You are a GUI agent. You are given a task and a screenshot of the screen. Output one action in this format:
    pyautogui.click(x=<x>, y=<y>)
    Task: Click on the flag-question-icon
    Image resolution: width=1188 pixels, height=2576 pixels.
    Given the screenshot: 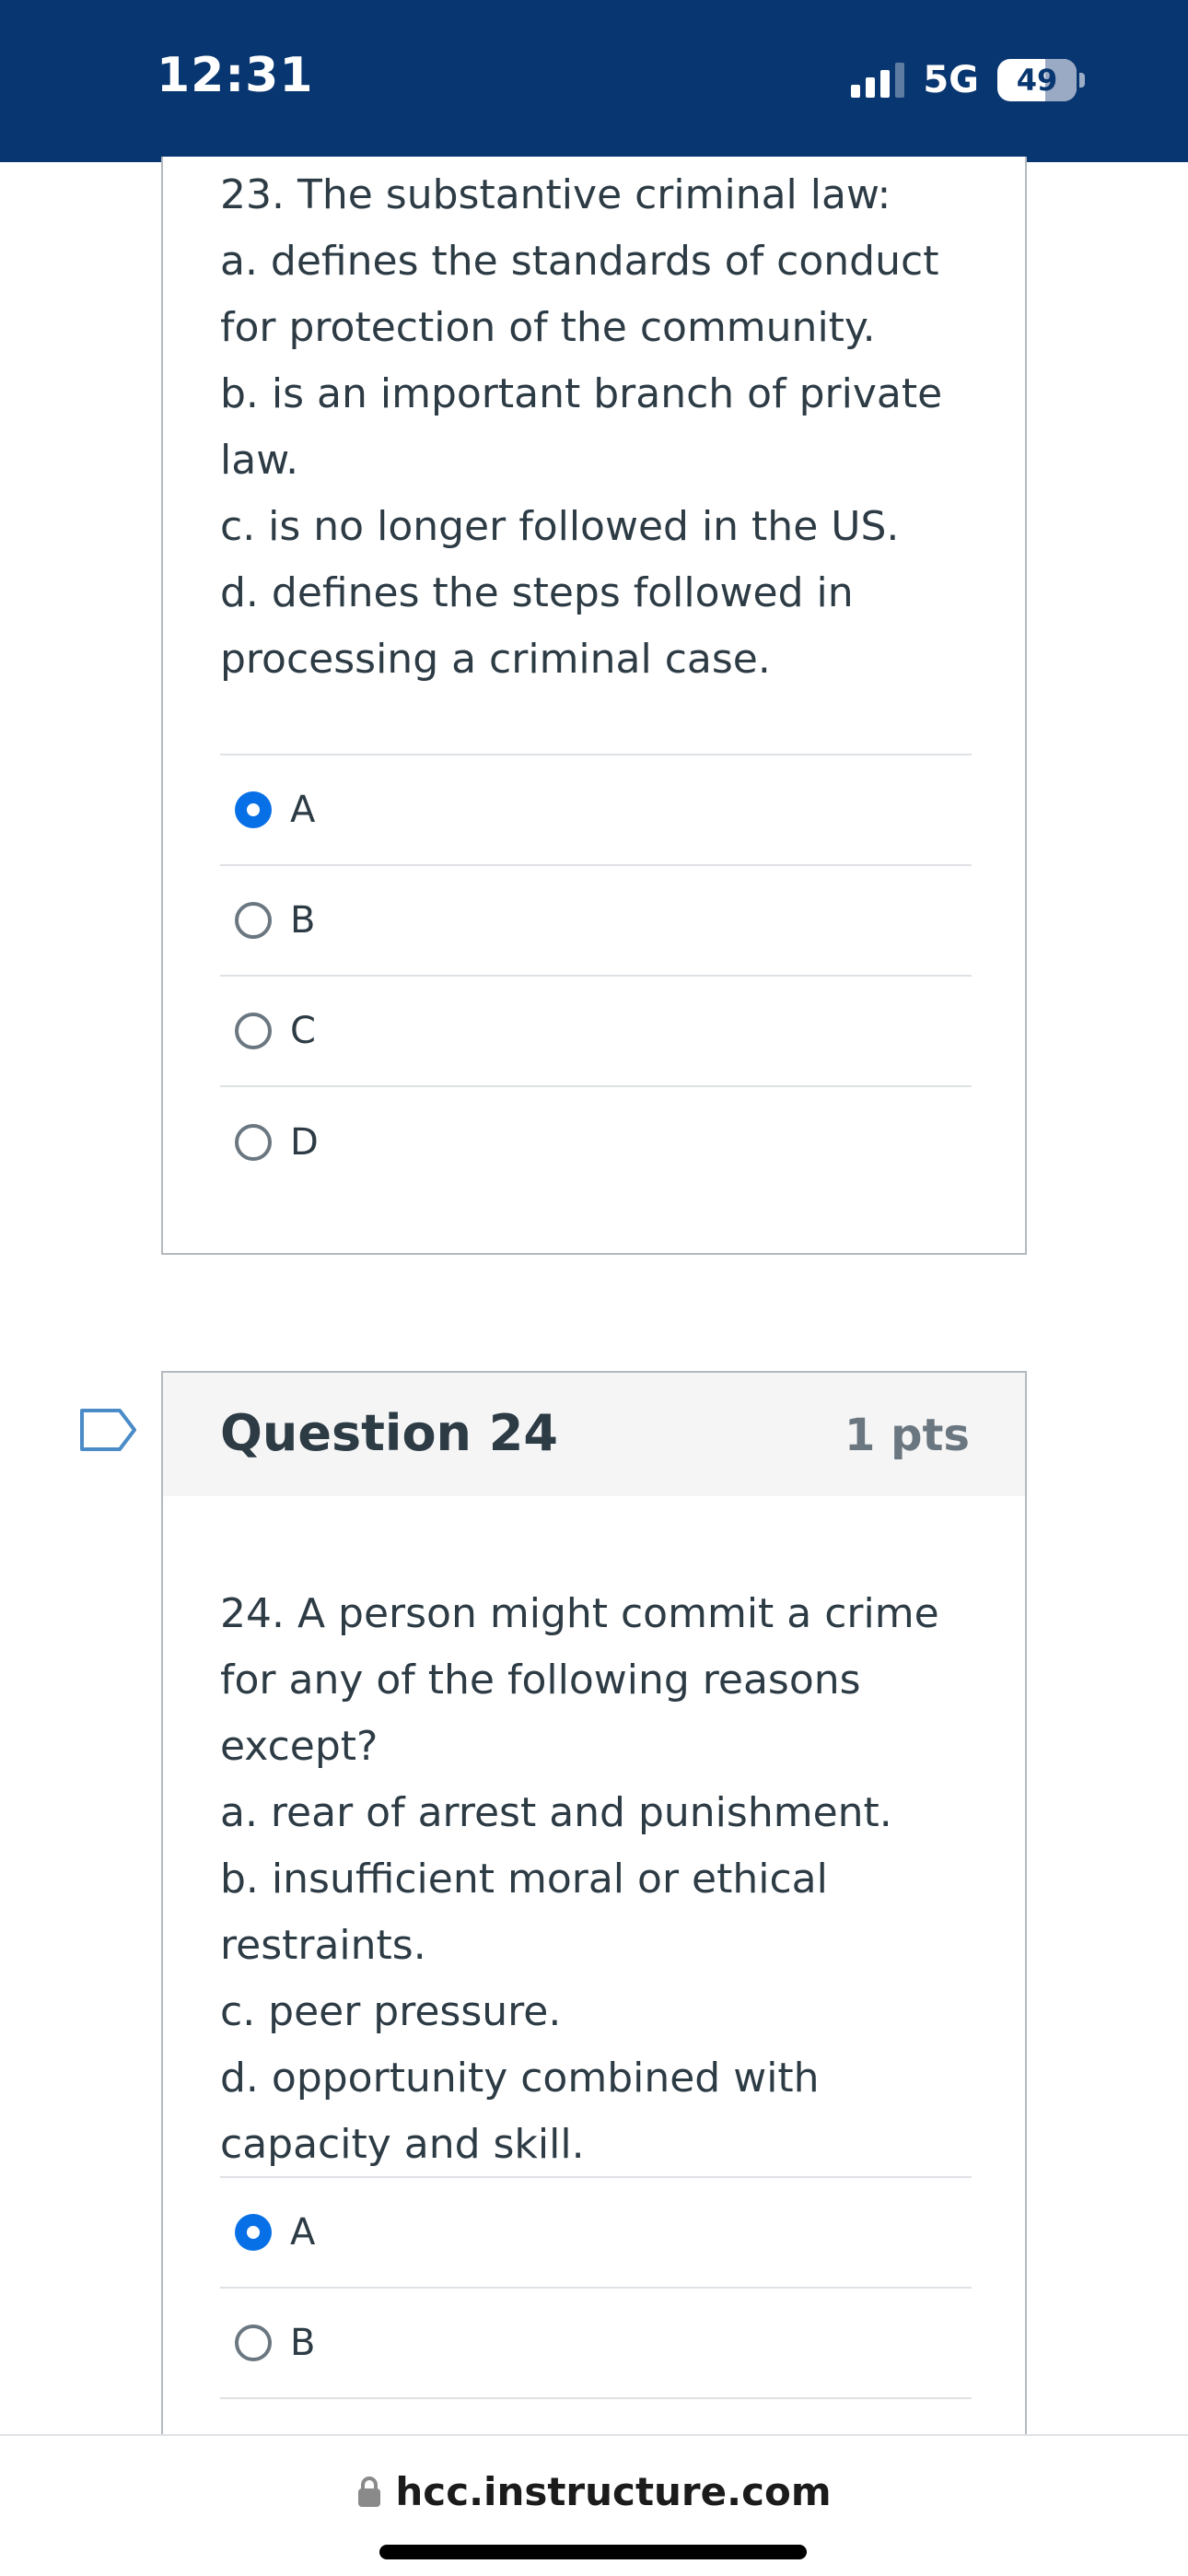 What is the action you would take?
    pyautogui.click(x=108, y=1430)
    